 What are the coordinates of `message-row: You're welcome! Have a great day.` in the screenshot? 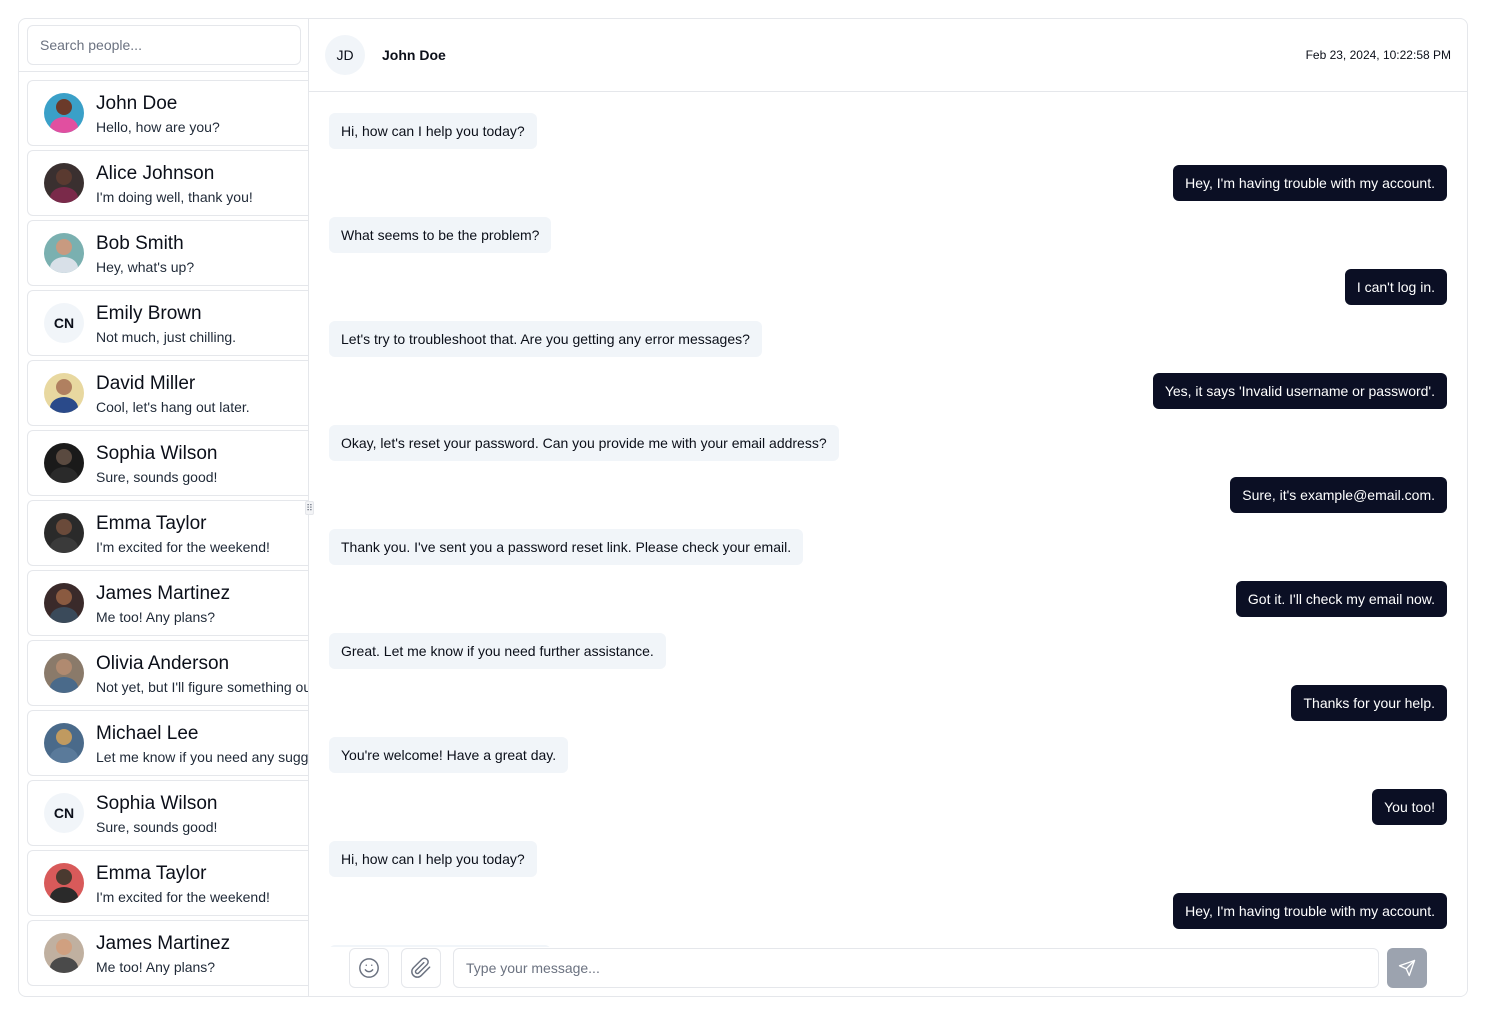 It's located at (888, 763).